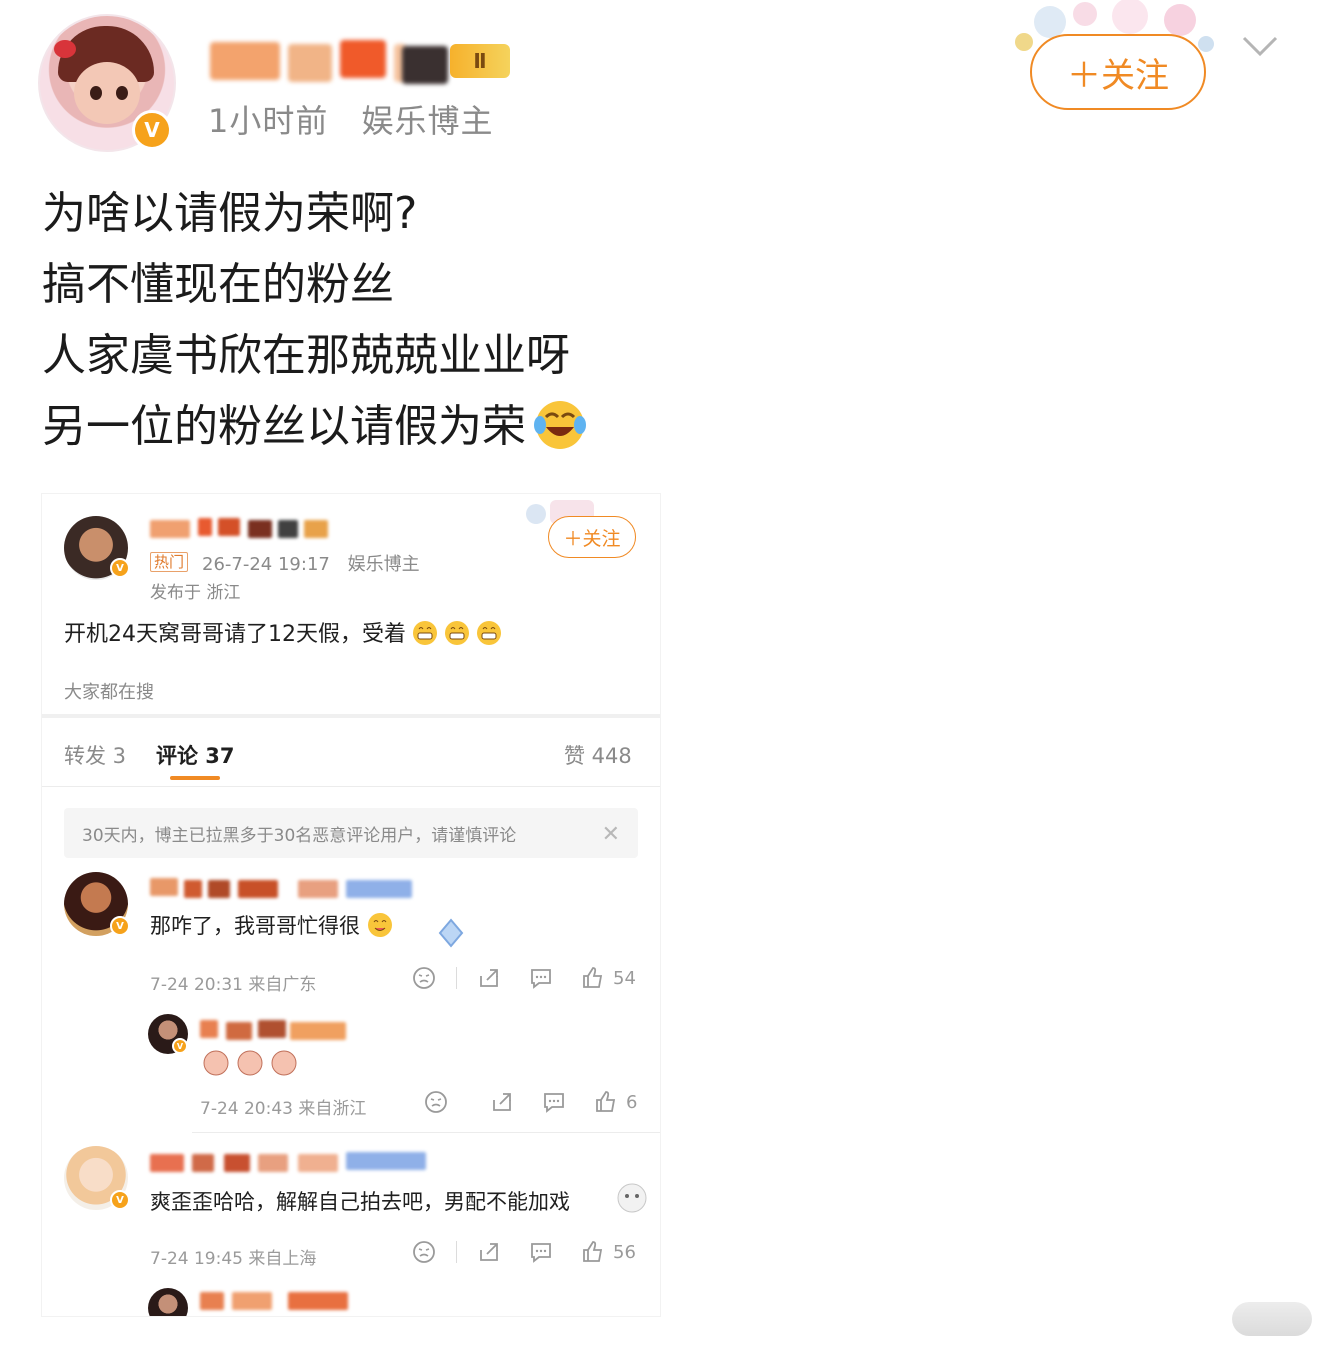 Image resolution: width=1320 pixels, height=1351 pixels. What do you see at coordinates (611, 834) in the screenshot?
I see `close-icon: ✕` at bounding box center [611, 834].